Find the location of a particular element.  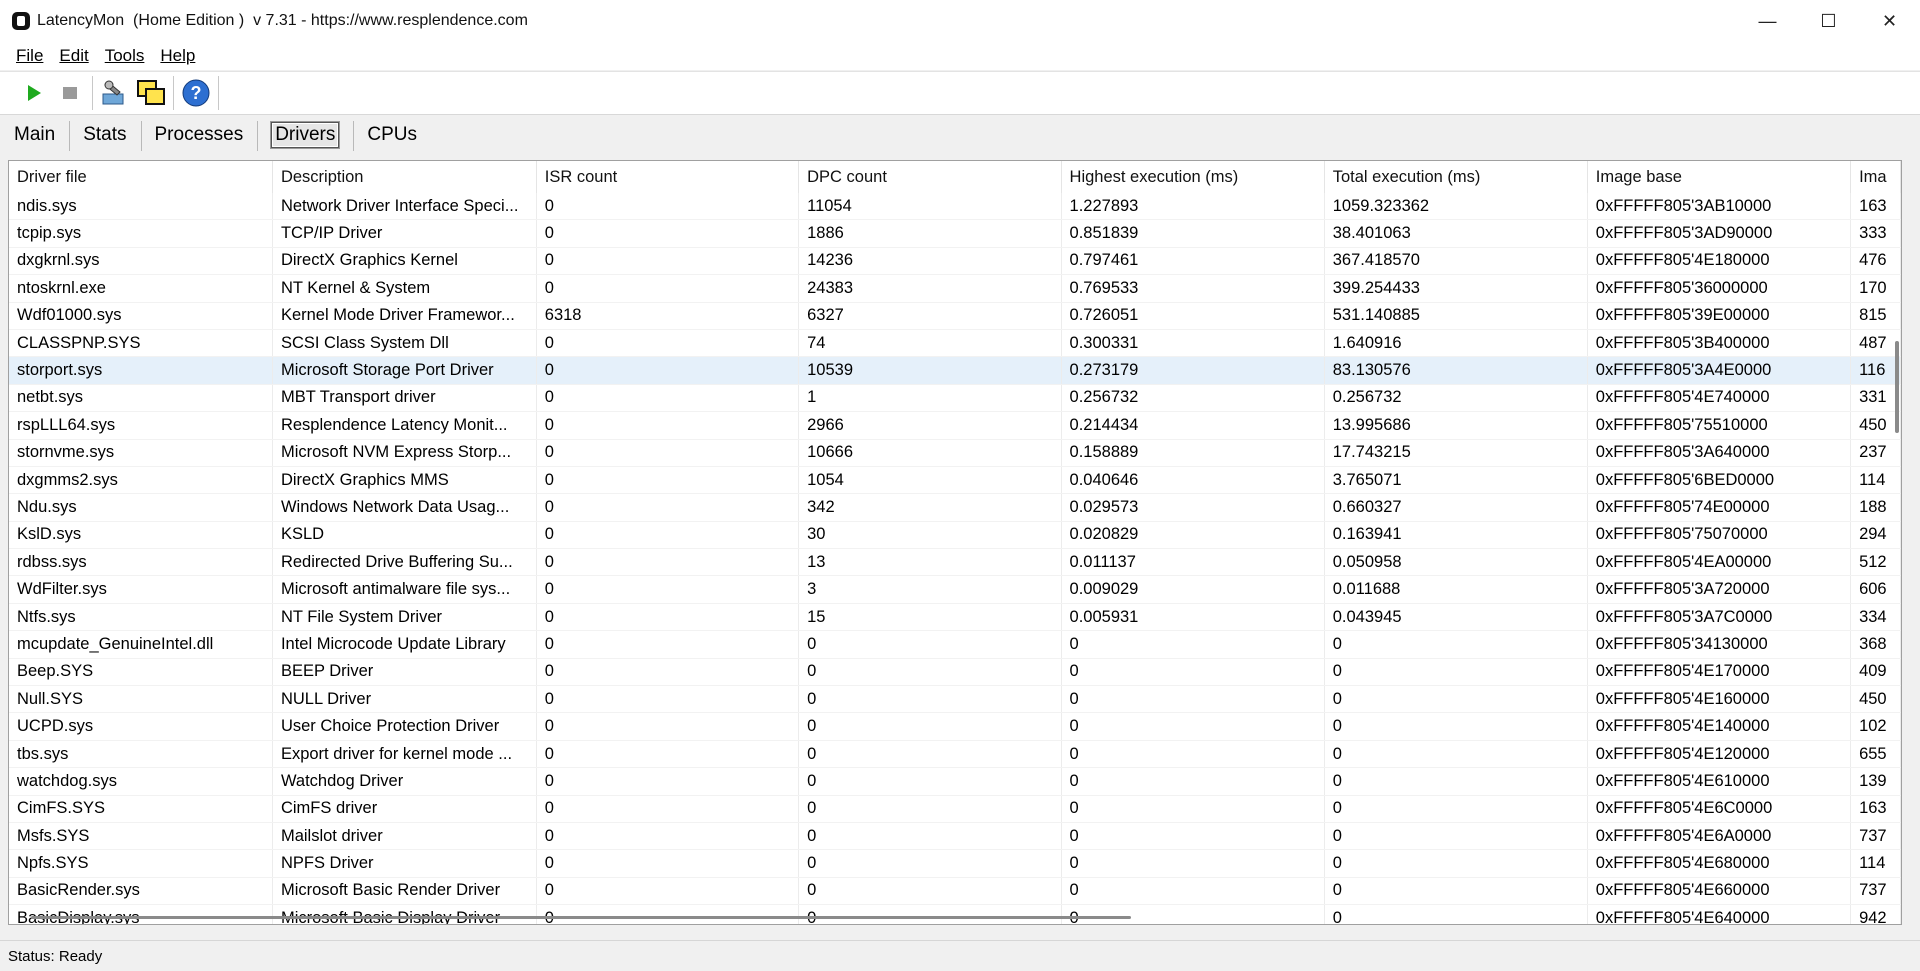

table-cell: 114 is located at coordinates (1875, 863).